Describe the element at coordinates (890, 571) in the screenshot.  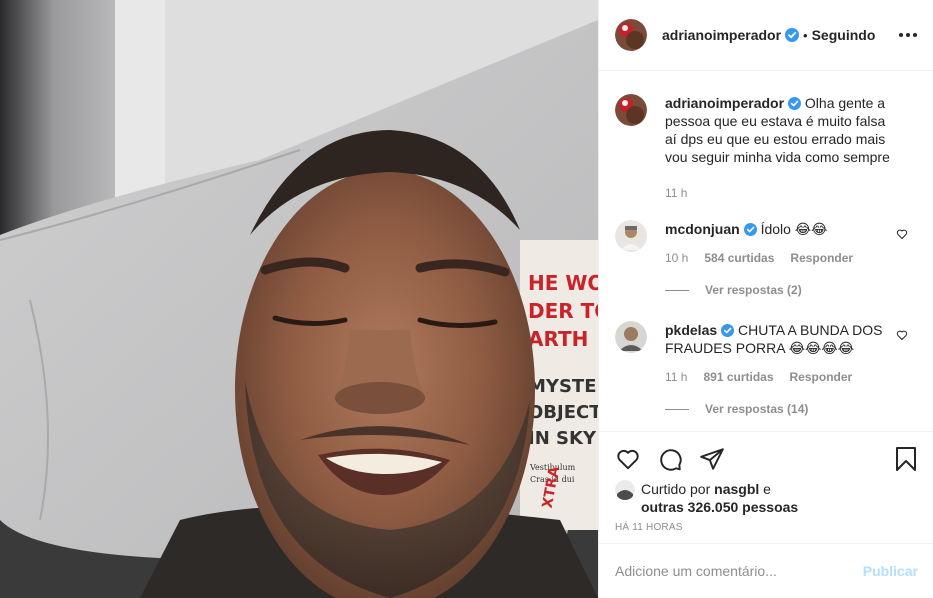
I see `publish-button: Publicar` at that location.